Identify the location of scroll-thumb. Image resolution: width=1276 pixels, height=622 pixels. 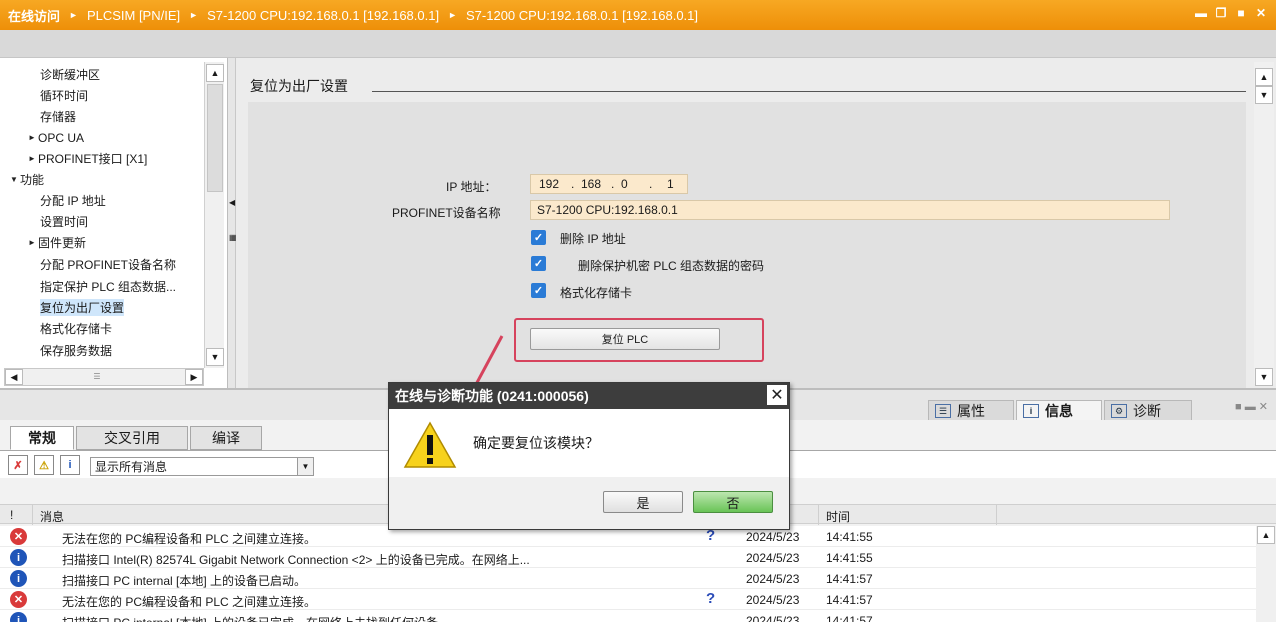
(215, 138).